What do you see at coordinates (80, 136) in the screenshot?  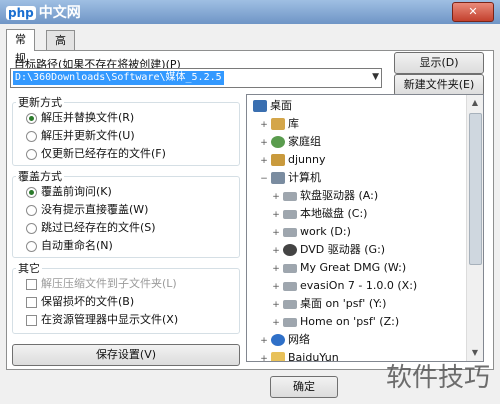 I see `update-option-update: 解压并更新文件(U)` at bounding box center [80, 136].